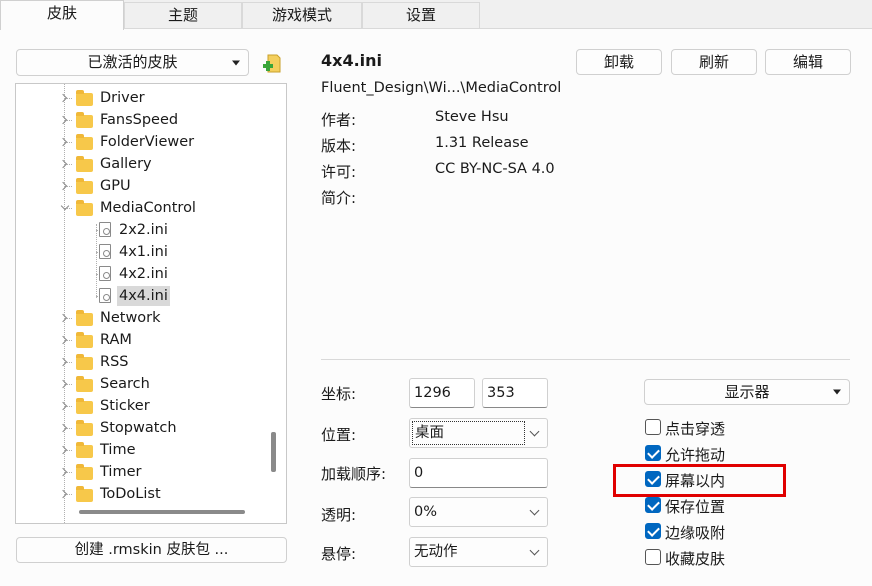  I want to click on tree-item-label: 2x2.ini, so click(143, 230).